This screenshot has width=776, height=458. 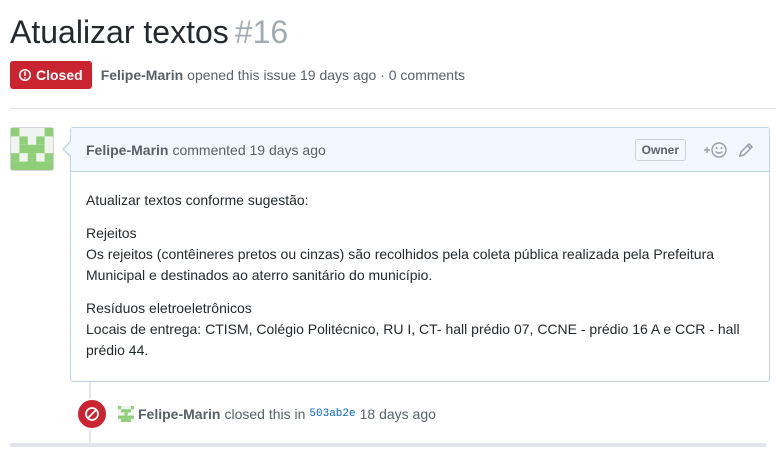 What do you see at coordinates (415, 150) in the screenshot?
I see `comment-header: Felipe-Marin commented 19 days ago Owner` at bounding box center [415, 150].